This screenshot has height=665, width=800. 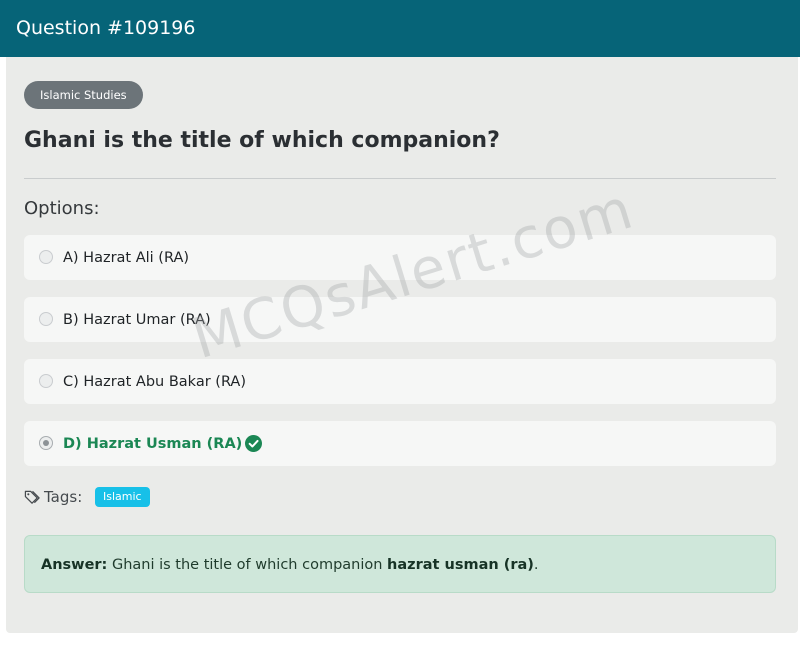 What do you see at coordinates (400, 178) in the screenshot?
I see `divider` at bounding box center [400, 178].